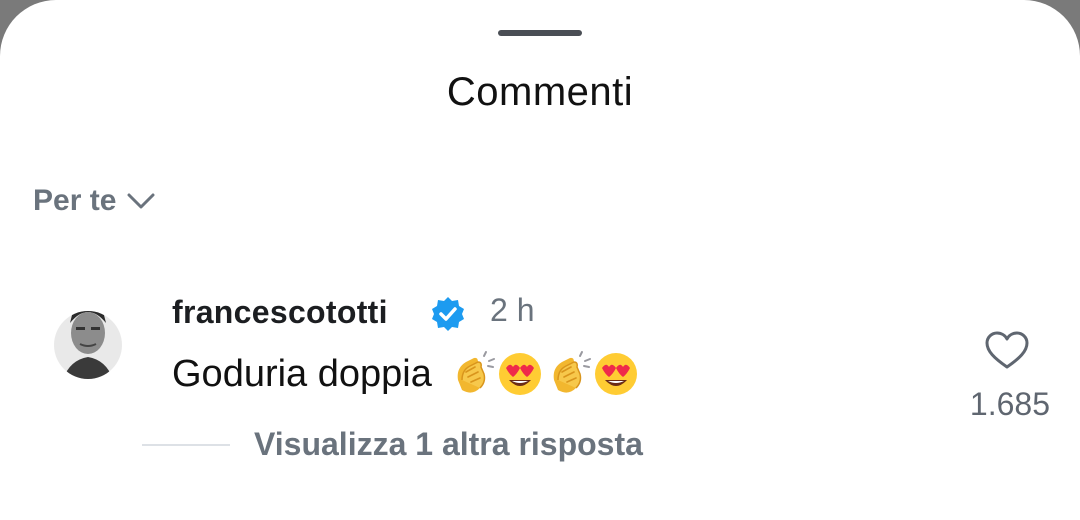 Image resolution: width=1080 pixels, height=520 pixels. What do you see at coordinates (280, 312) in the screenshot?
I see `comment-username: francescototti` at bounding box center [280, 312].